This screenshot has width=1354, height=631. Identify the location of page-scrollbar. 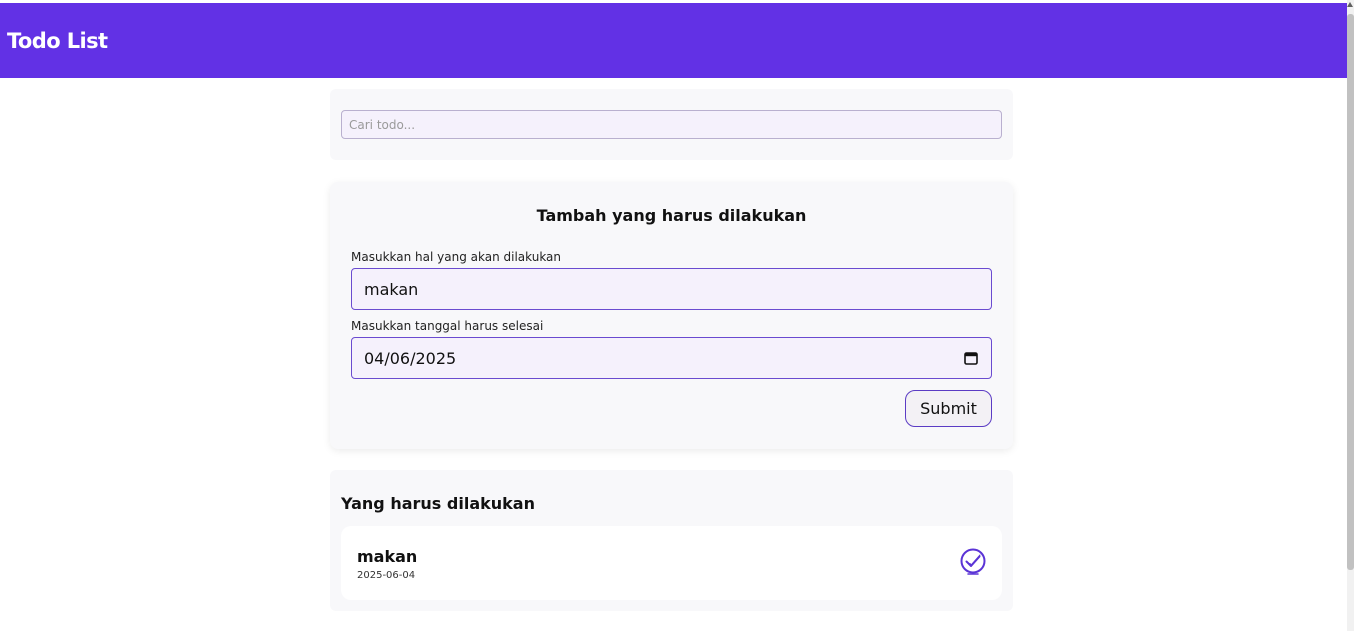
(1350, 315).